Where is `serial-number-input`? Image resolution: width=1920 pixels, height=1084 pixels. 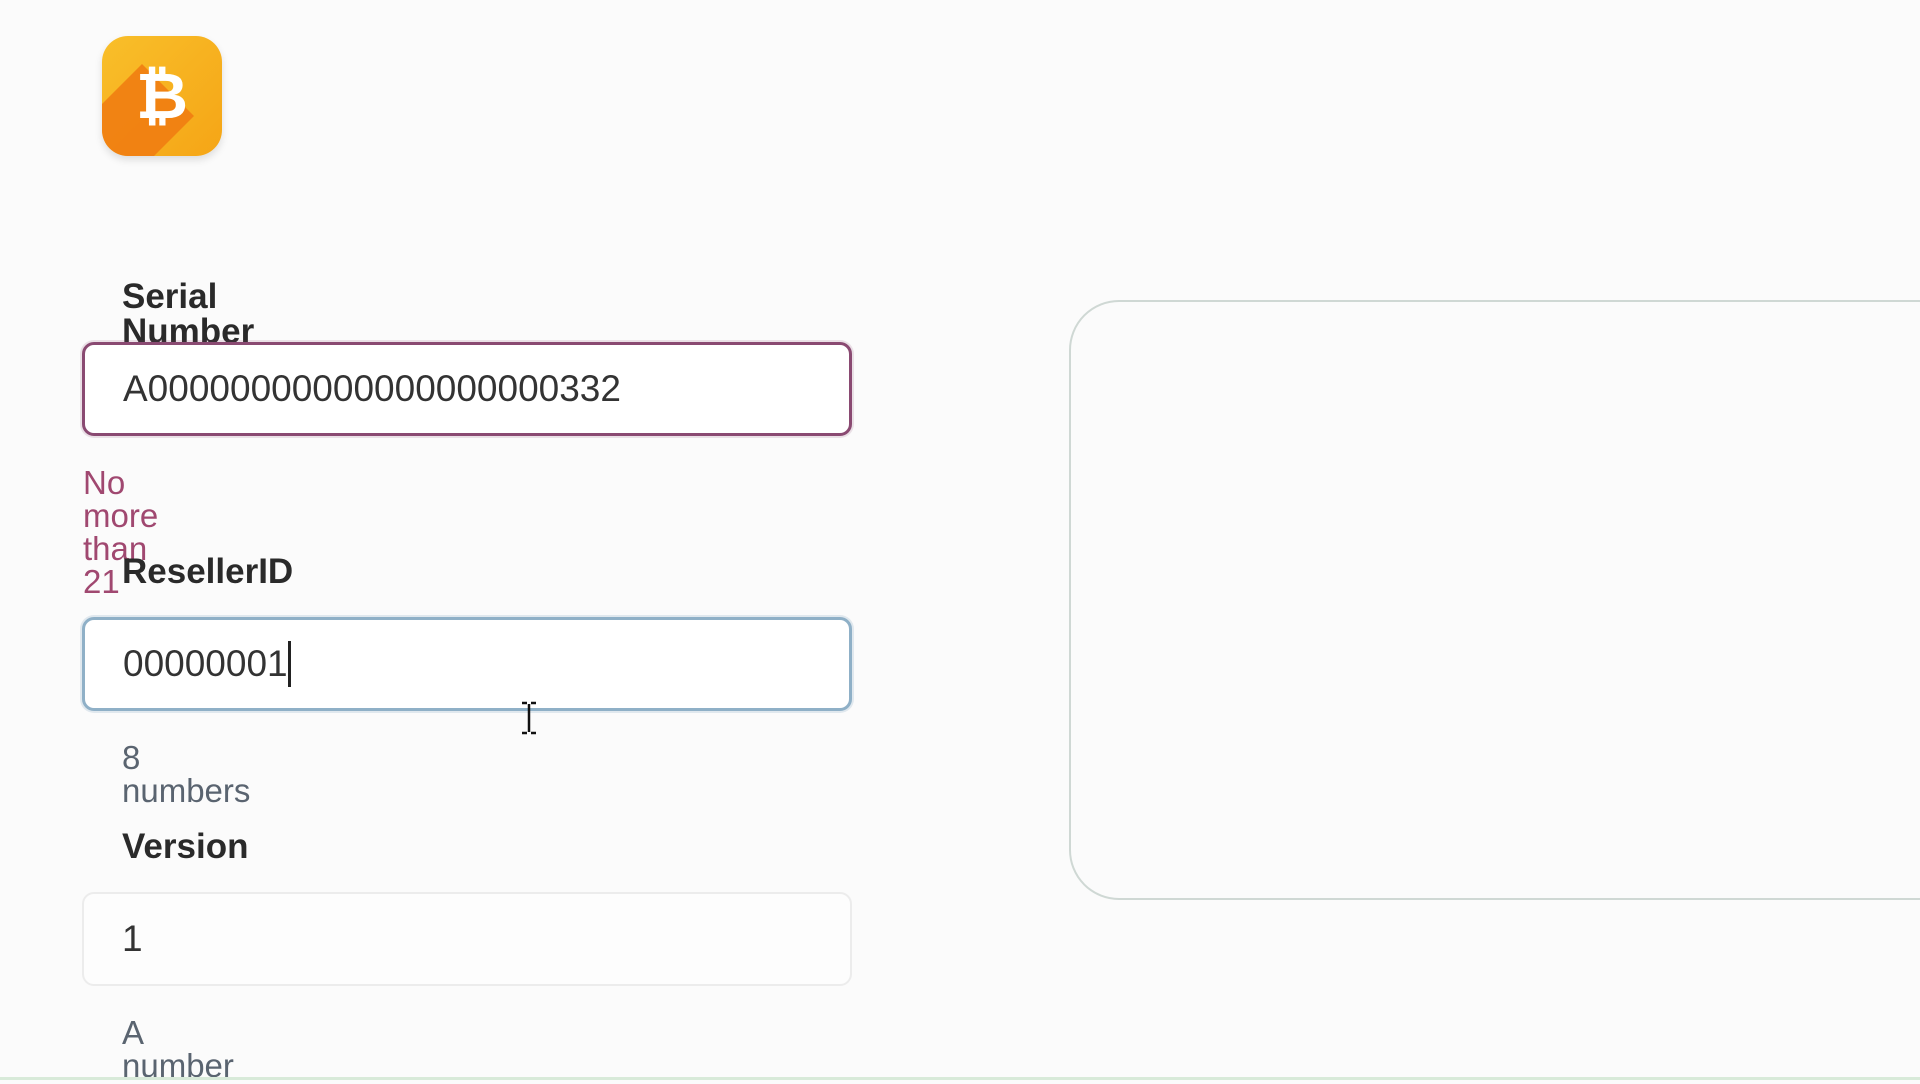
serial-number-input is located at coordinates (467, 389).